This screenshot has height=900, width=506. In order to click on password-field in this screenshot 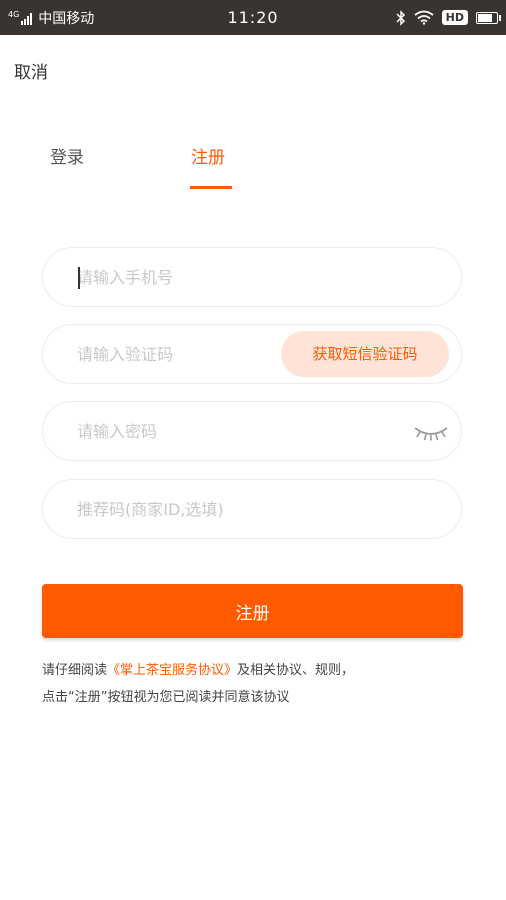, I will do `click(252, 431)`.